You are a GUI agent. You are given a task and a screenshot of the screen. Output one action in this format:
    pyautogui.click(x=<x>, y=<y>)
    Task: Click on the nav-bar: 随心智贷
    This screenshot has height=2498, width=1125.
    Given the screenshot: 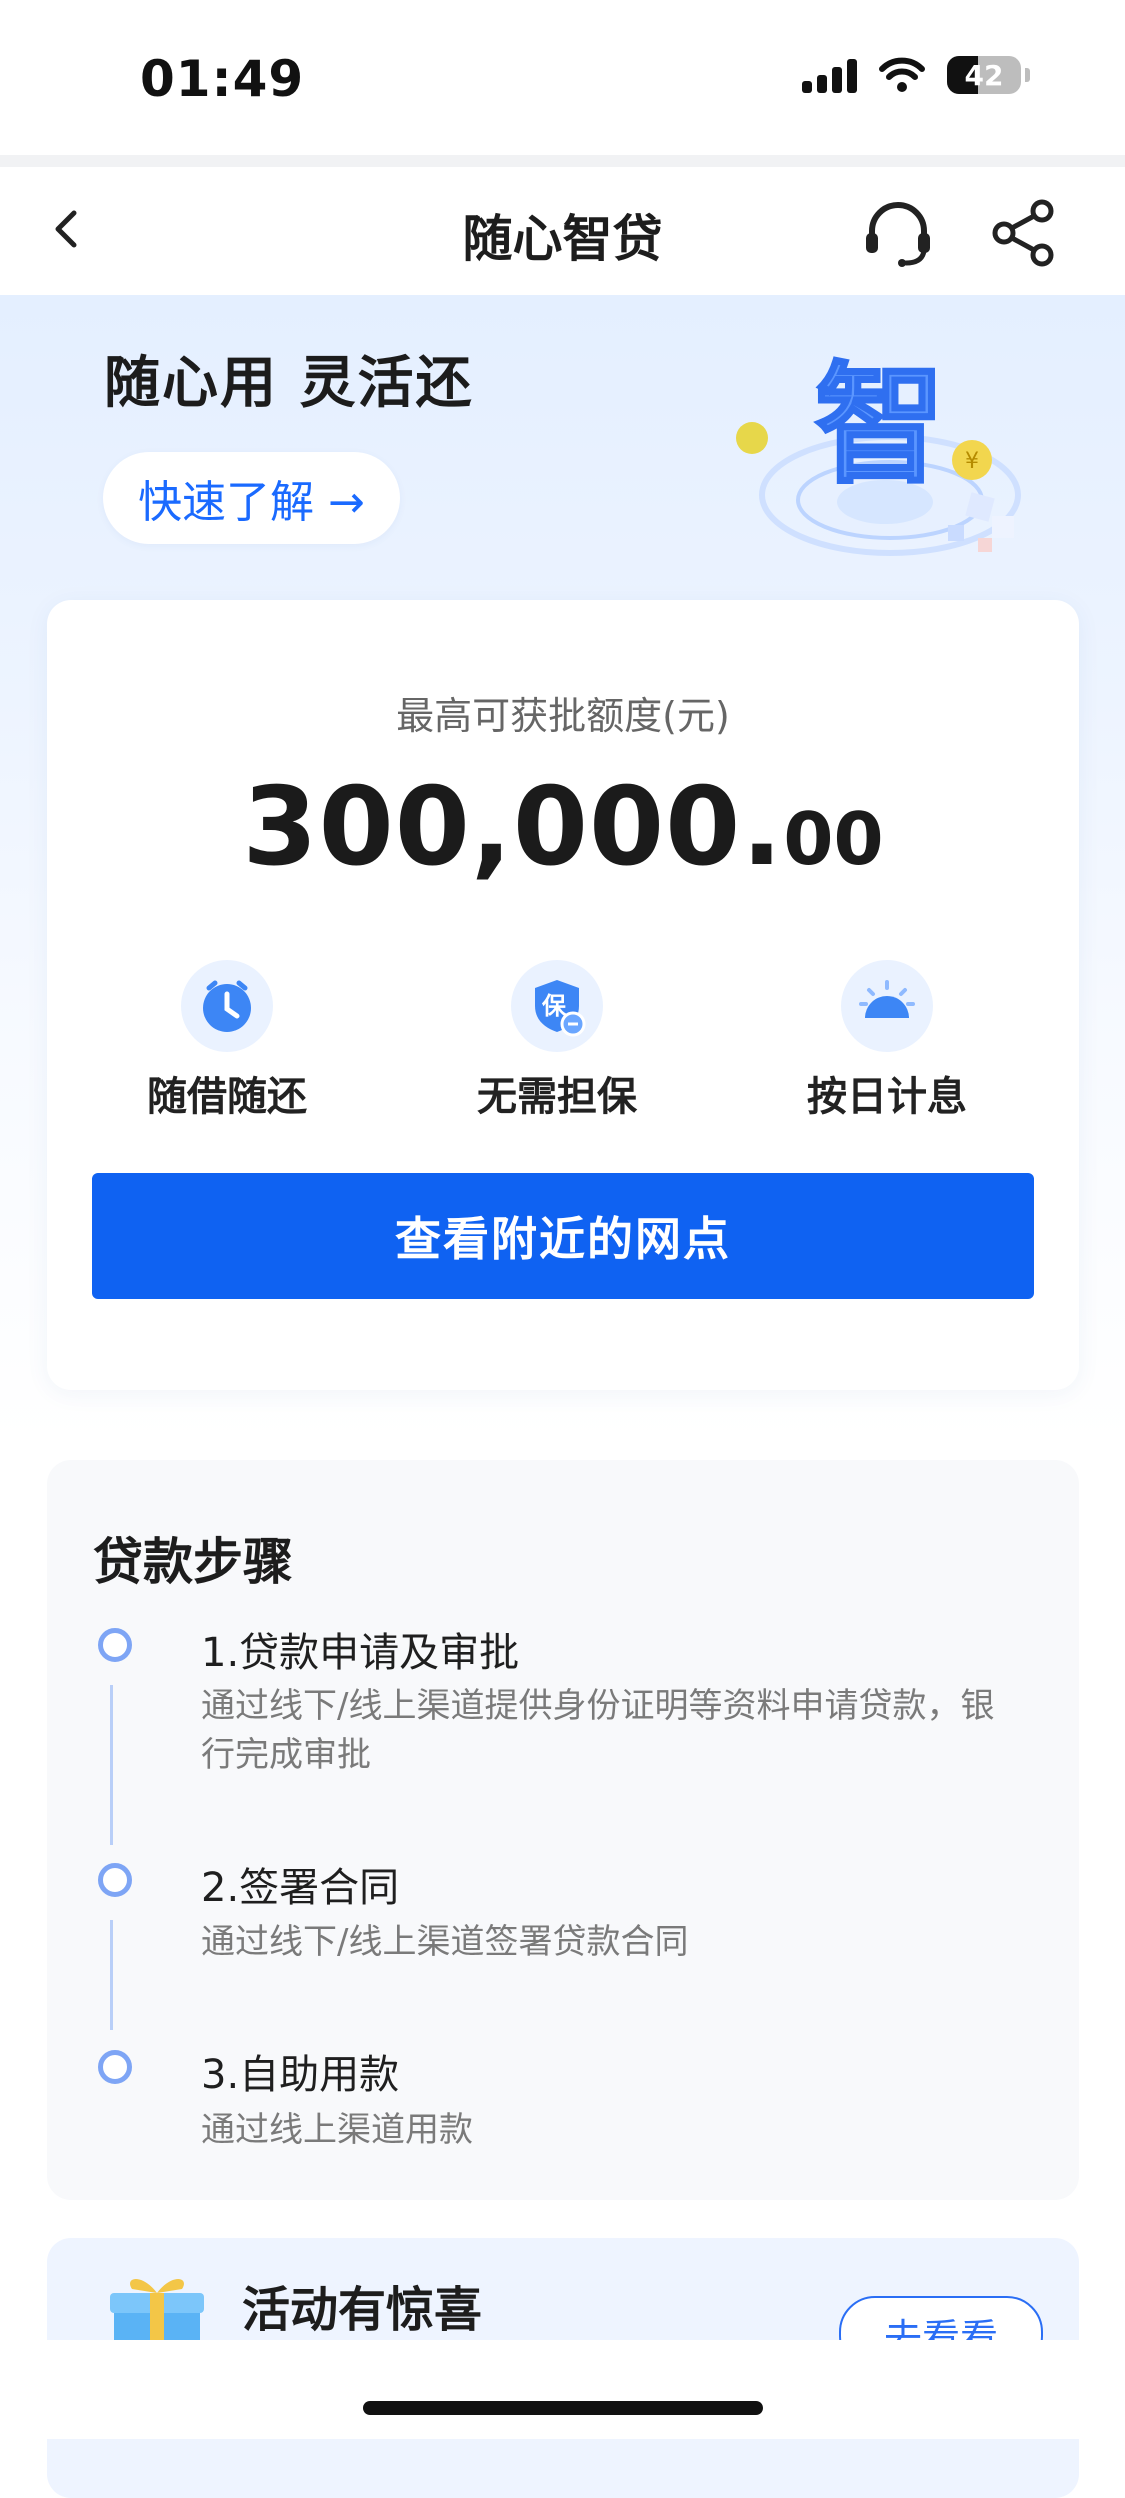 What is the action you would take?
    pyautogui.click(x=562, y=231)
    